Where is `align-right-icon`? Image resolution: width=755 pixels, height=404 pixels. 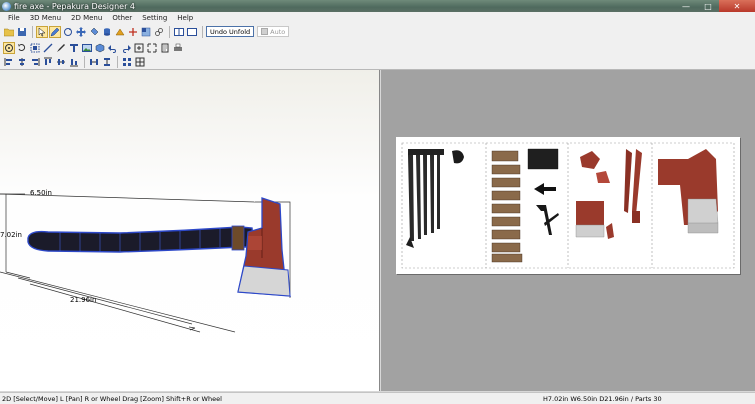
align-right-icon is located at coordinates (36, 62).